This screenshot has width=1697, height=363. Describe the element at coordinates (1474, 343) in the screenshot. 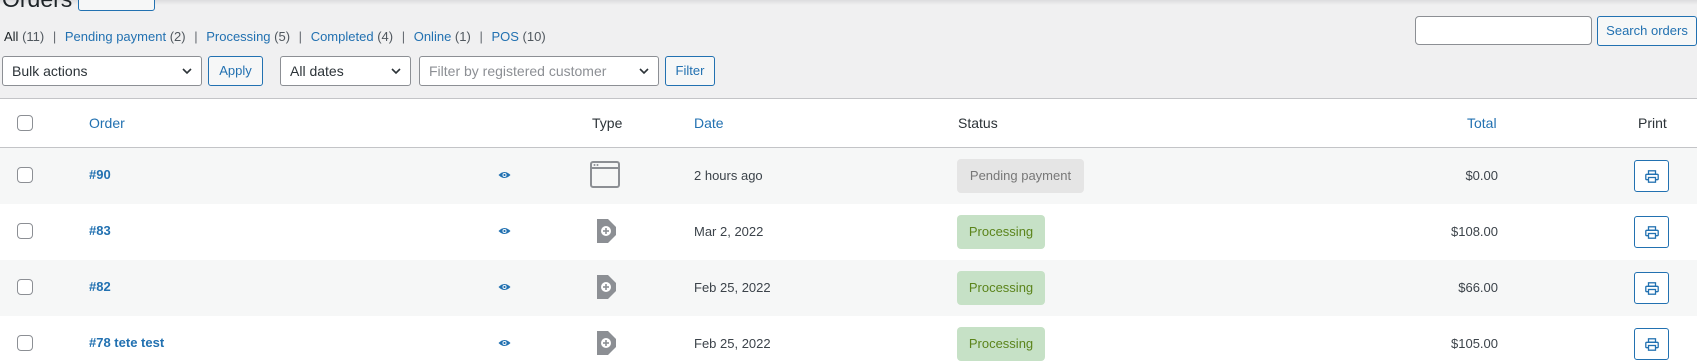

I see `order-total: $105.00` at that location.